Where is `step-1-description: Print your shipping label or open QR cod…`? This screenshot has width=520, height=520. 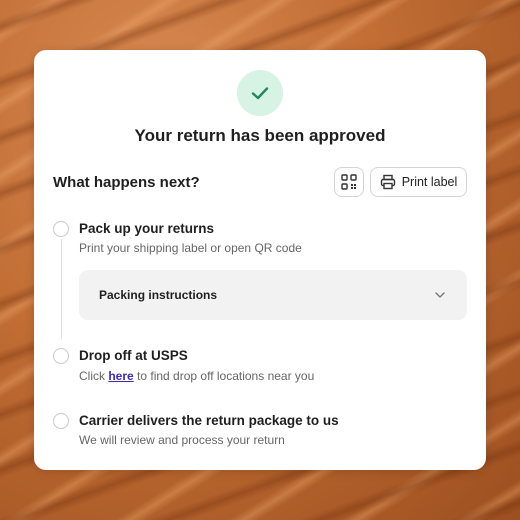 step-1-description: Print your shipping label or open QR cod… is located at coordinates (190, 248).